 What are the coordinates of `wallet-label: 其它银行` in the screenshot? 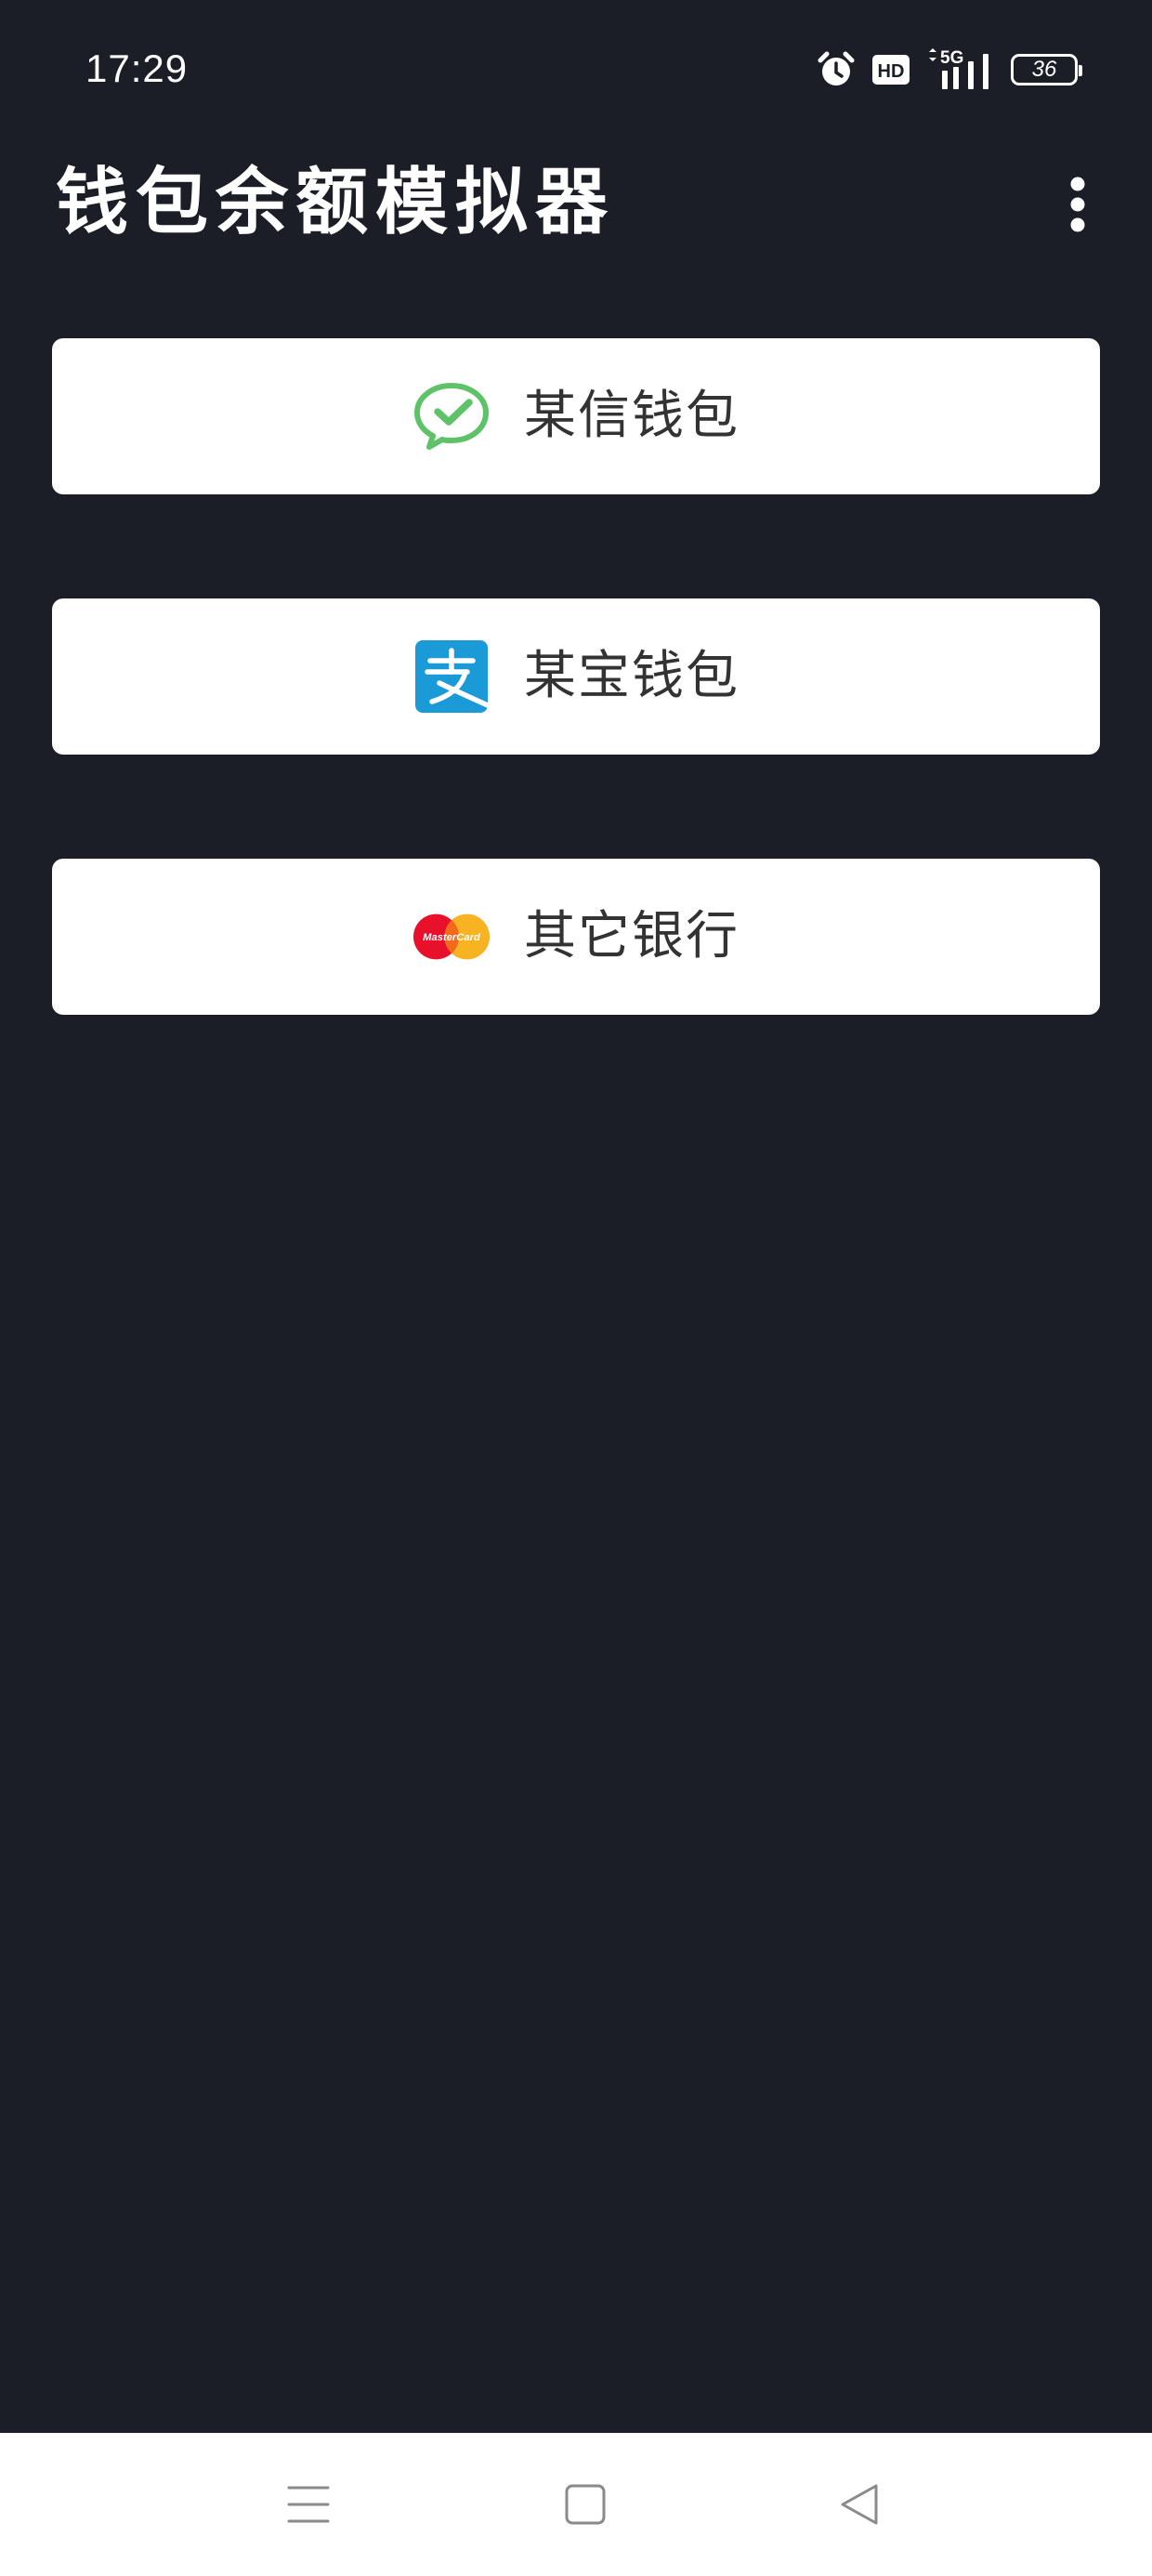 It's located at (632, 936).